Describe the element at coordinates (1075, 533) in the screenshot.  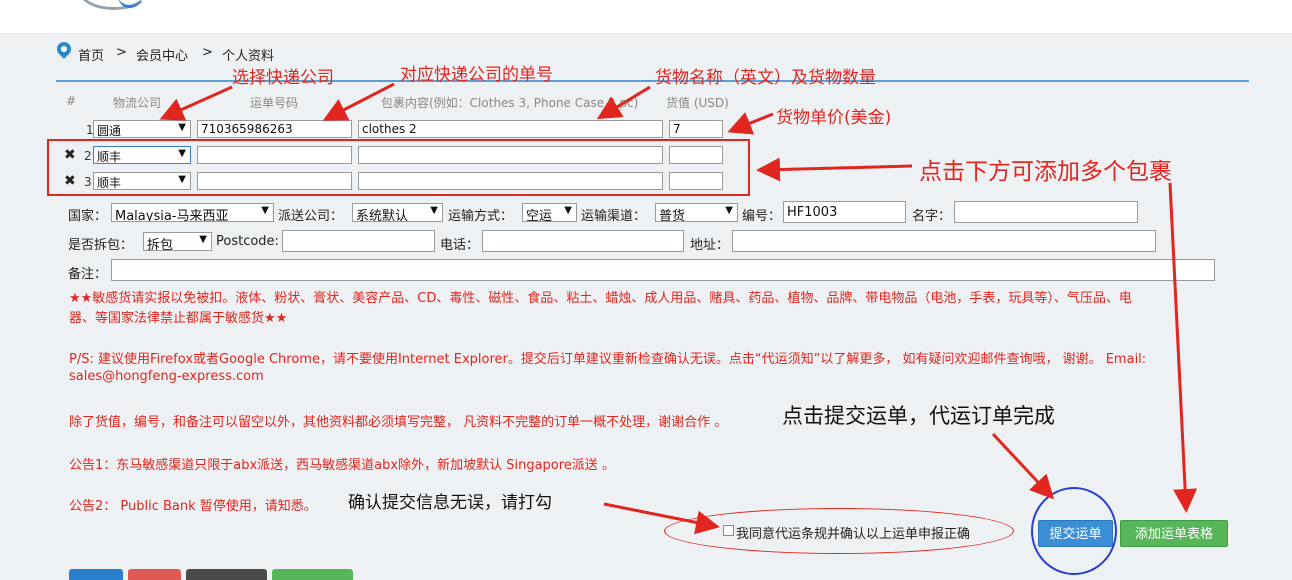
I see `submit-button: 提交运单` at that location.